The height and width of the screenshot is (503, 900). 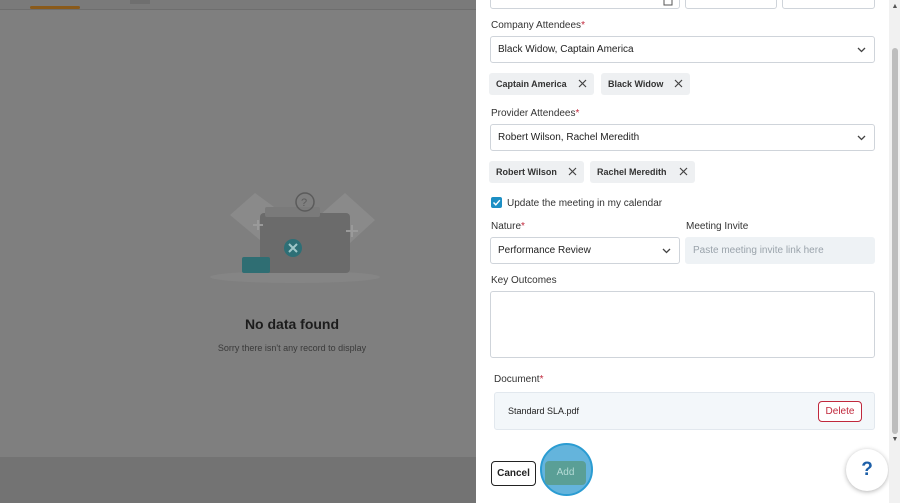 I want to click on company-attendees-value: Black Widow, Captain America, so click(x=566, y=49).